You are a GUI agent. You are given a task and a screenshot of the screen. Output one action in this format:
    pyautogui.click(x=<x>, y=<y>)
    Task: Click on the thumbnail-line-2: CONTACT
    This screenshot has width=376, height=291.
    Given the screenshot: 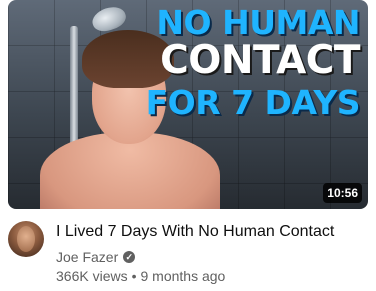 What is the action you would take?
    pyautogui.click(x=260, y=60)
    